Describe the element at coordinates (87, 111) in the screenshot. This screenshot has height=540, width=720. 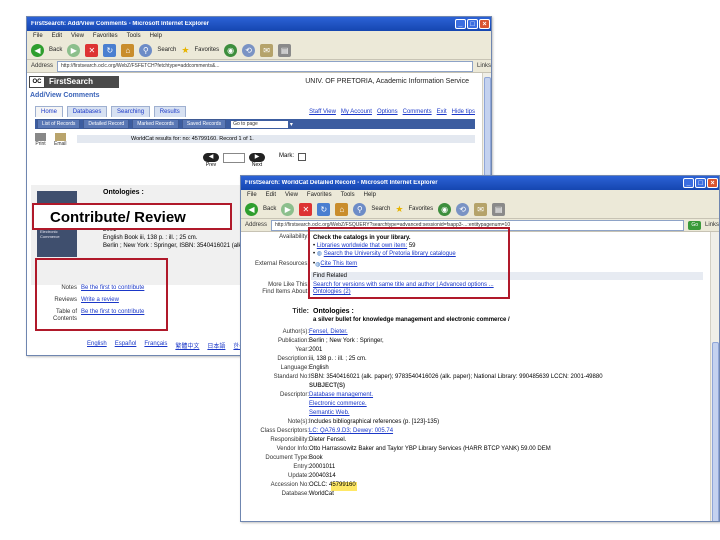
I see `tab-databases: Databases` at that location.